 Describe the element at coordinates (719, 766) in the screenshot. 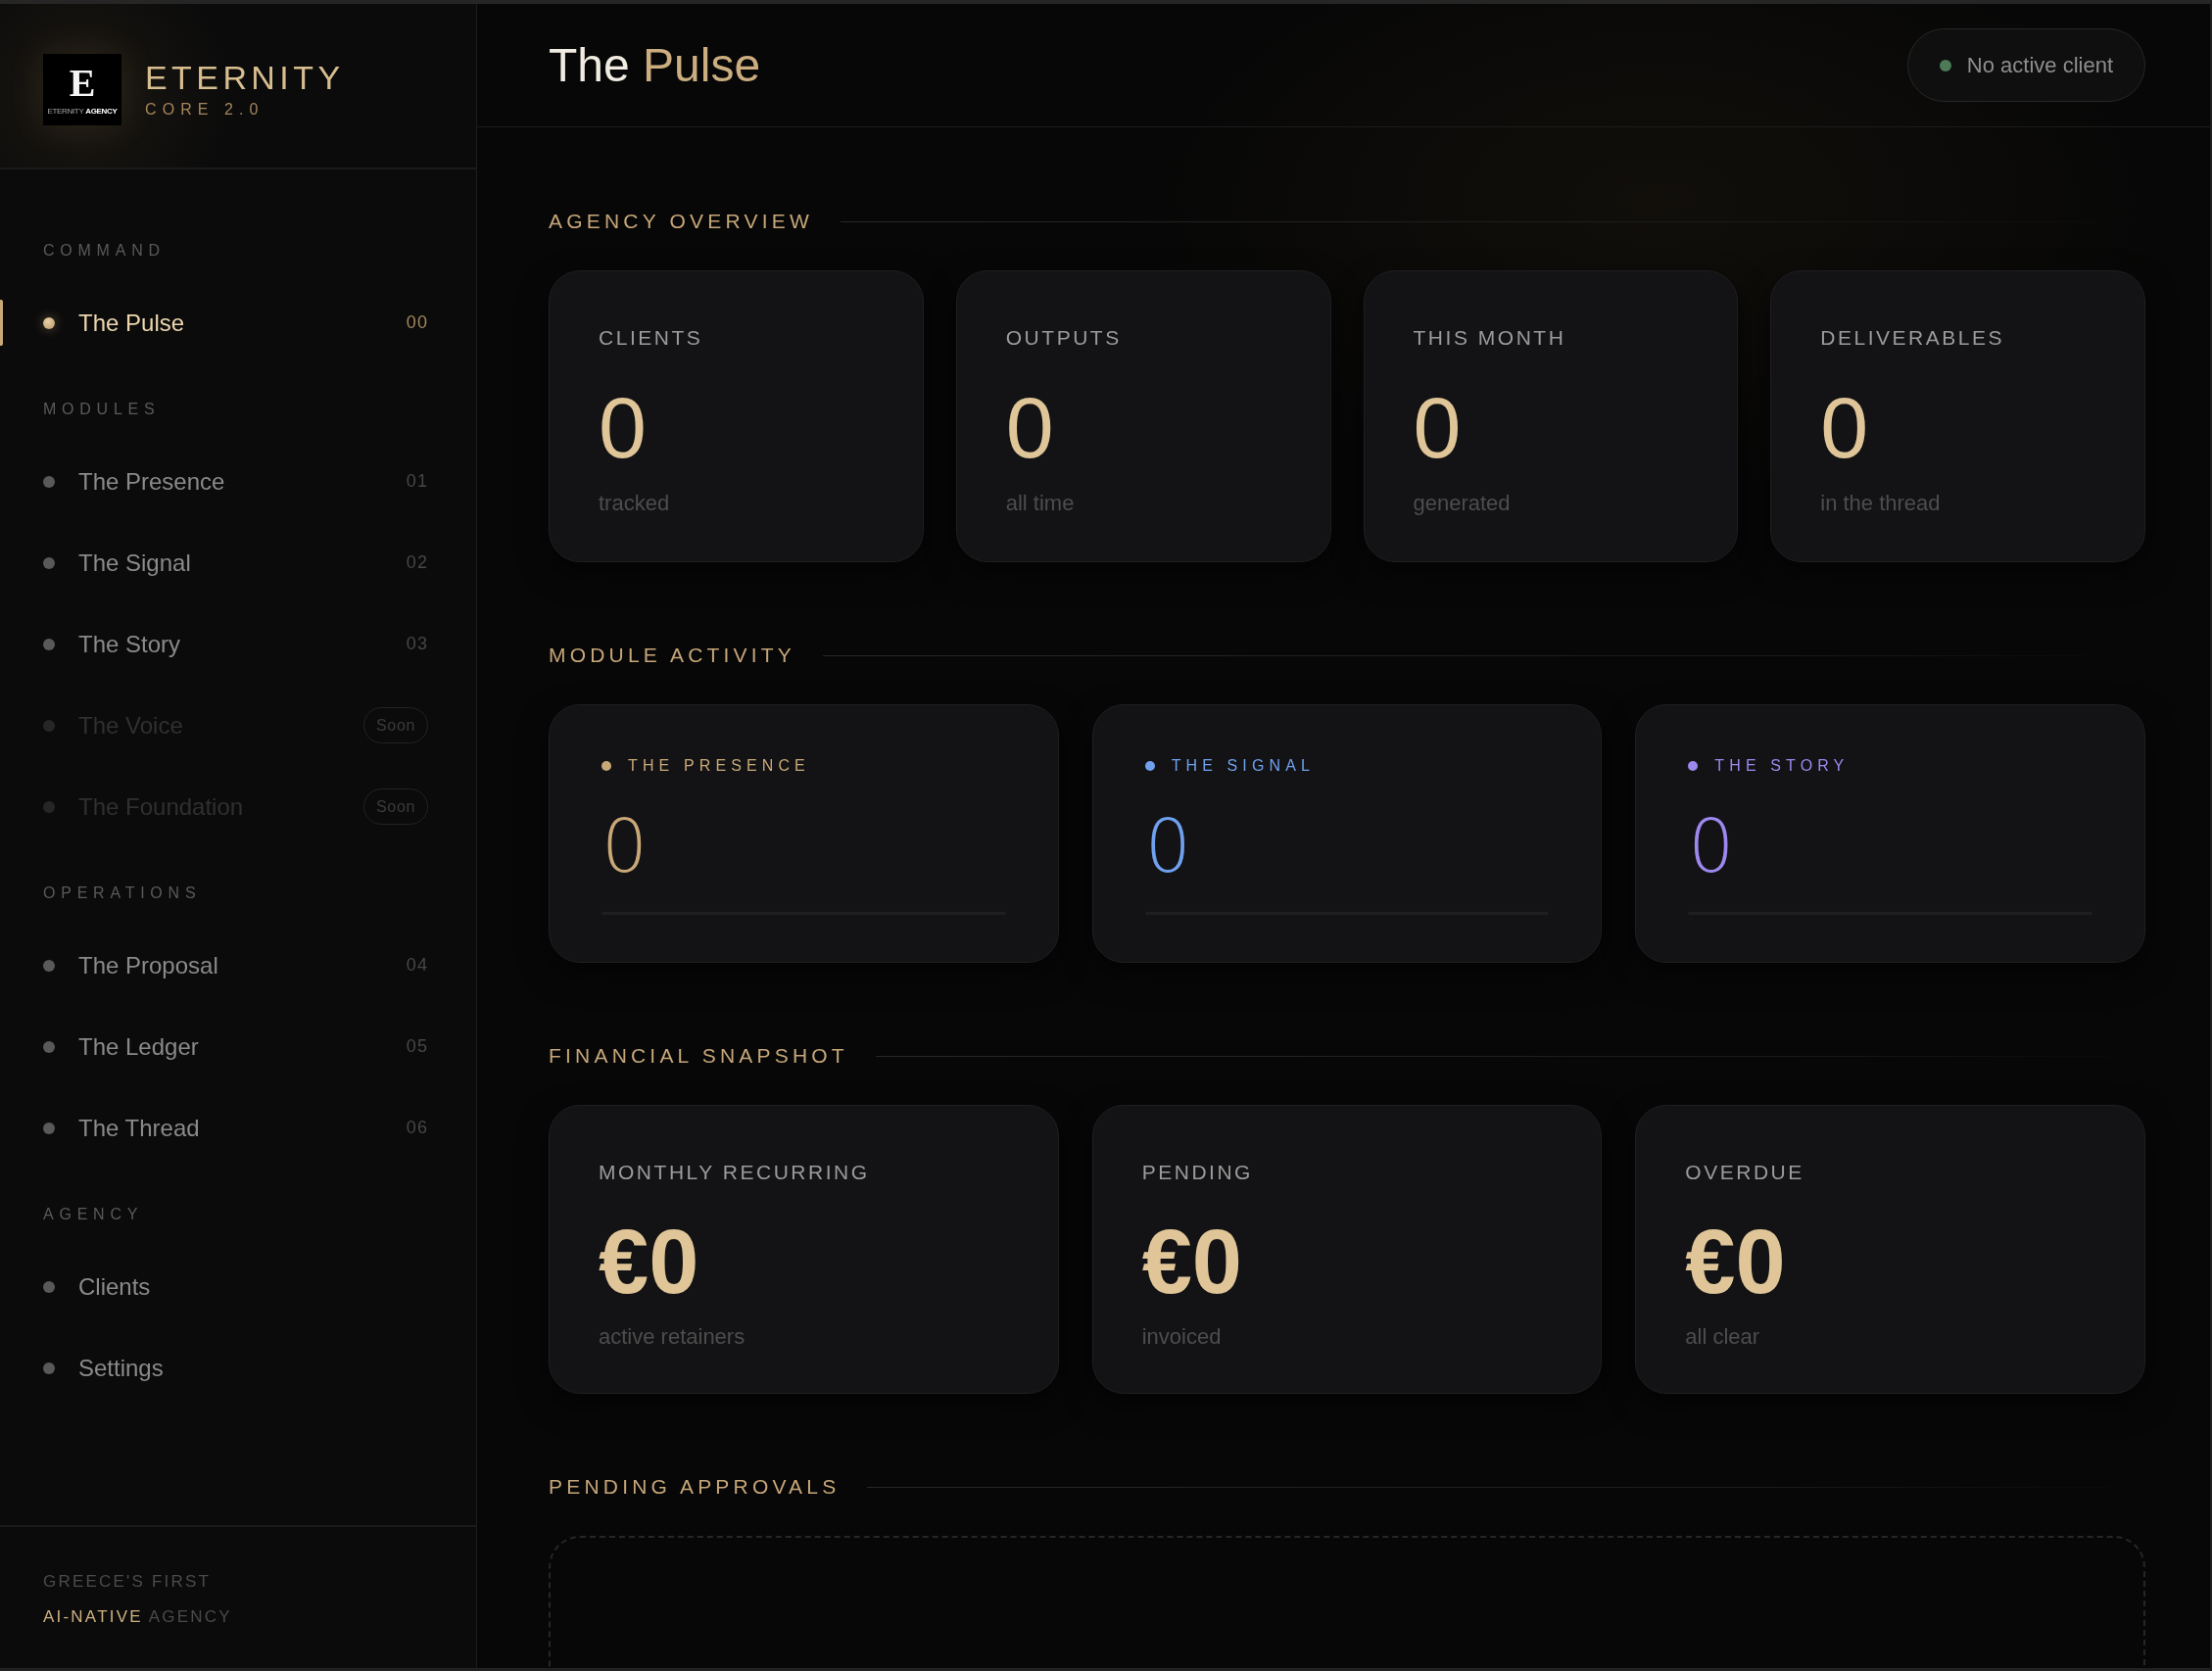

I see `module-name: THE PRESENCE` at that location.